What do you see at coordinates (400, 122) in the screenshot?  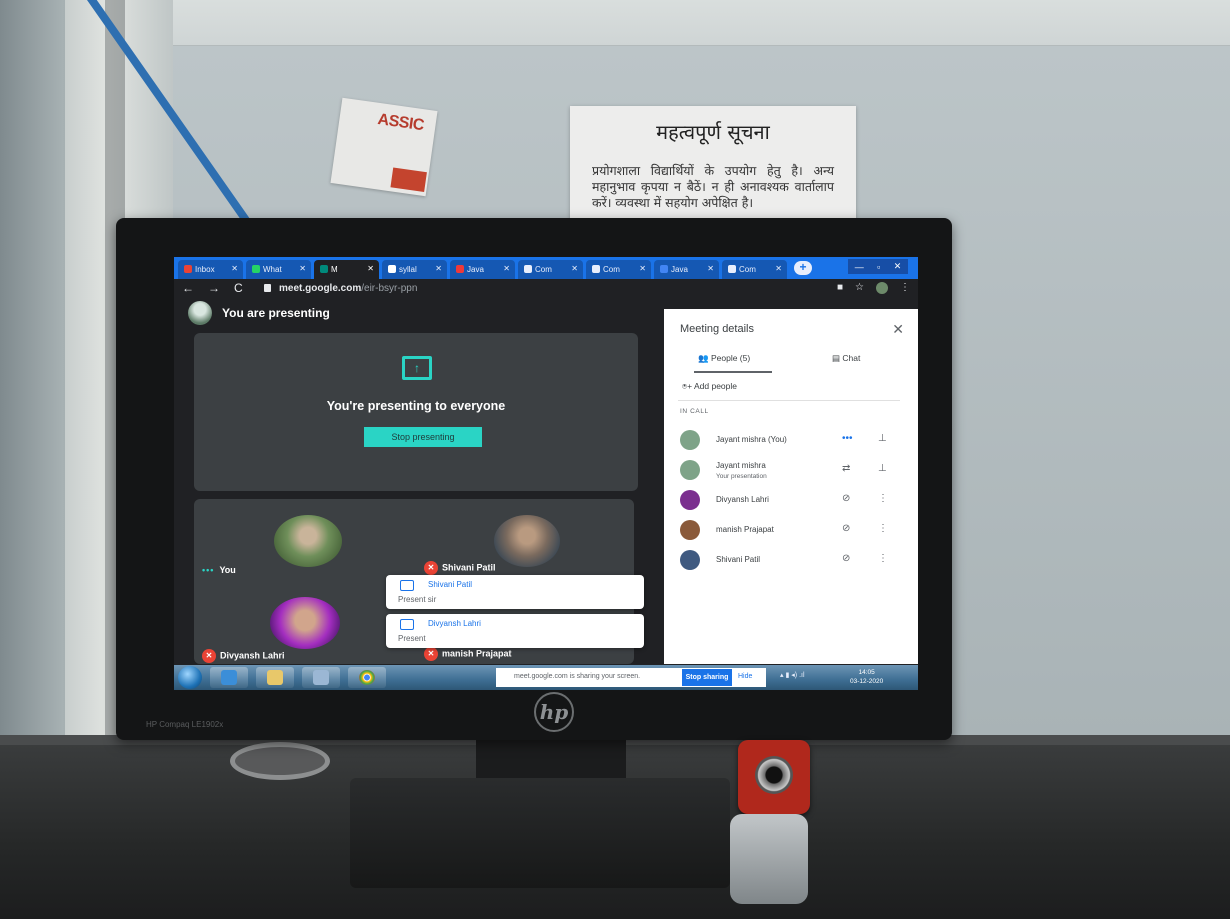 I see `sticker-logo: ASSIC` at bounding box center [400, 122].